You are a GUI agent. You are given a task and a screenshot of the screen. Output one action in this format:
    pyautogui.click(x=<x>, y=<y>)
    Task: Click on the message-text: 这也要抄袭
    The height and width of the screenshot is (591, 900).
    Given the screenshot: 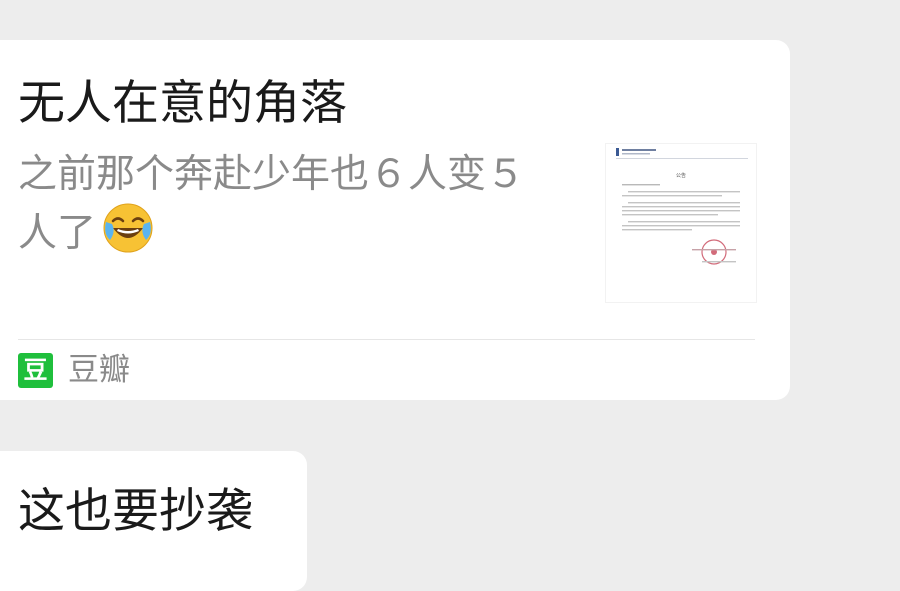 What is the action you would take?
    pyautogui.click(x=135, y=511)
    